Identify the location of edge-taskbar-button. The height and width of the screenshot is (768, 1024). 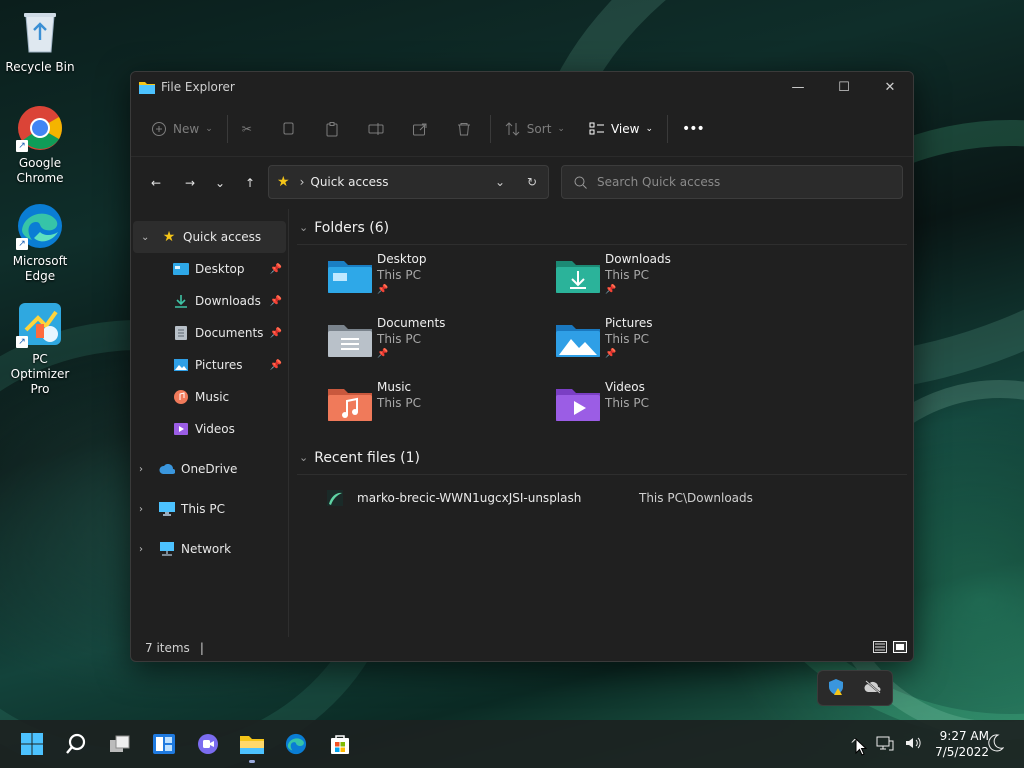
(296, 744).